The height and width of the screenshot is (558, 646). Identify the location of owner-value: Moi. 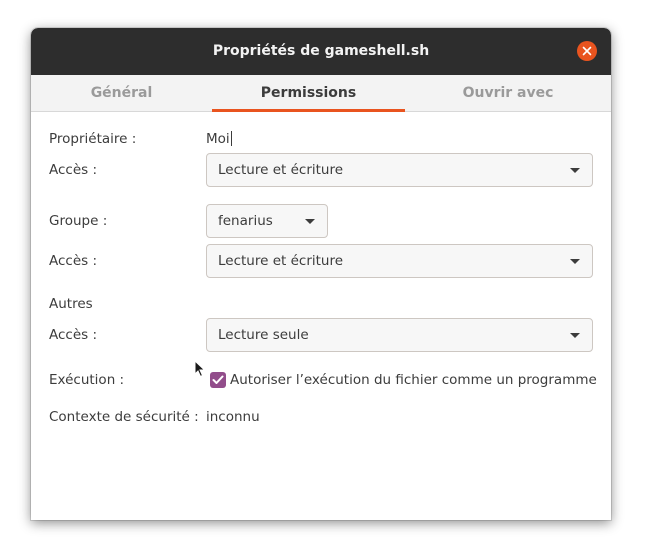
(219, 139).